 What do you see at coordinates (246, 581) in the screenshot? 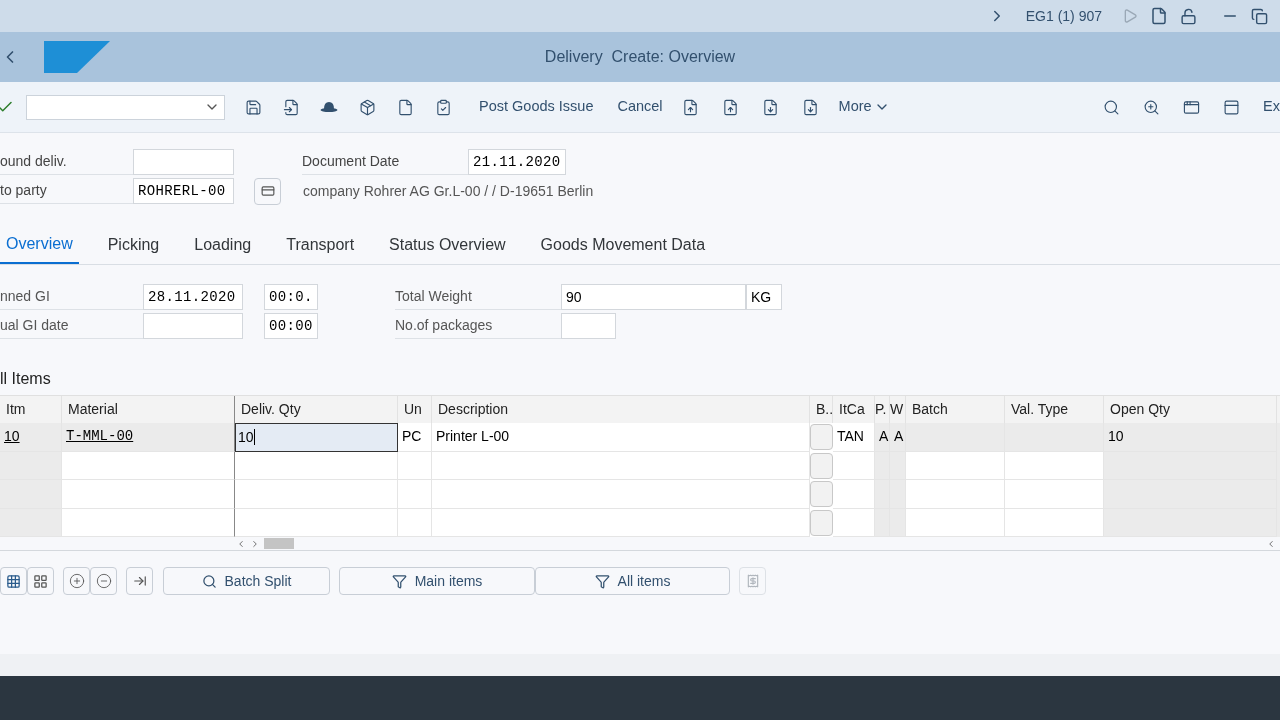
I see `batch-split-button: Batch Split` at bounding box center [246, 581].